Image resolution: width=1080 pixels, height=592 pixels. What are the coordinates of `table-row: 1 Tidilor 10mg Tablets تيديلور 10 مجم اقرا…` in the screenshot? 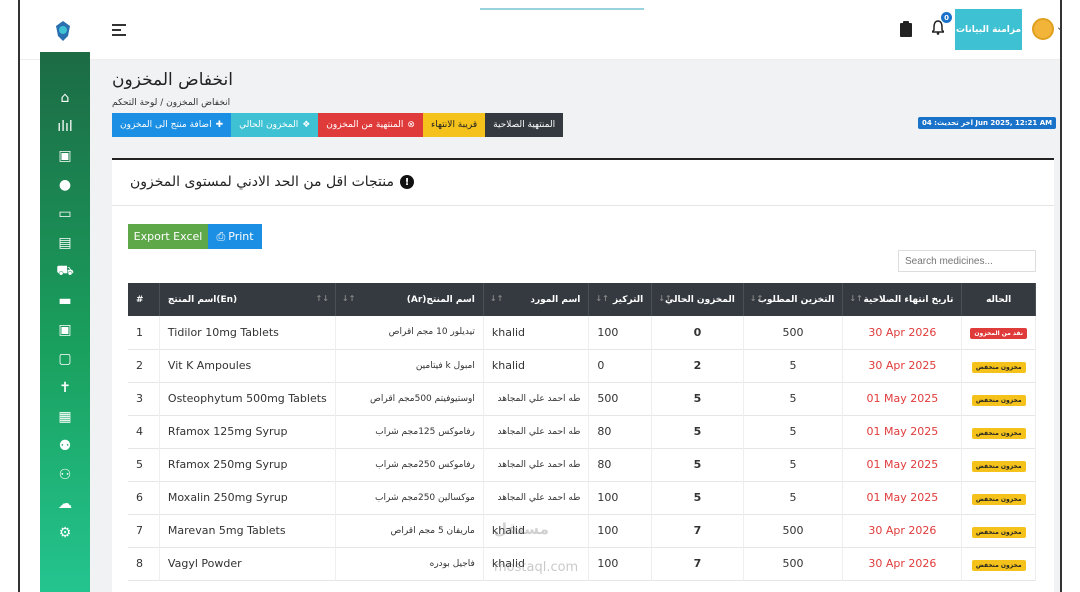 It's located at (582, 332).